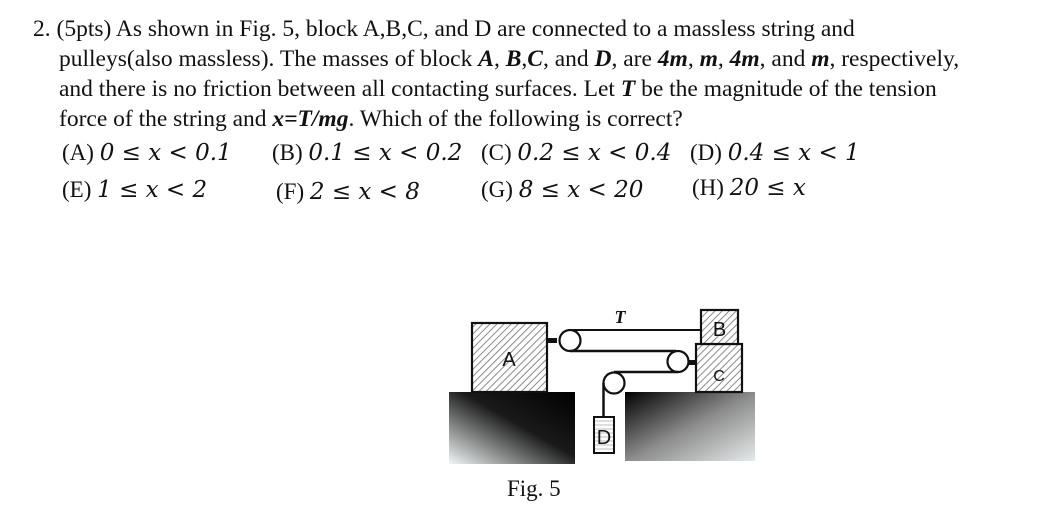  Describe the element at coordinates (290, 191) in the screenshot. I see `option-label: (F)` at that location.